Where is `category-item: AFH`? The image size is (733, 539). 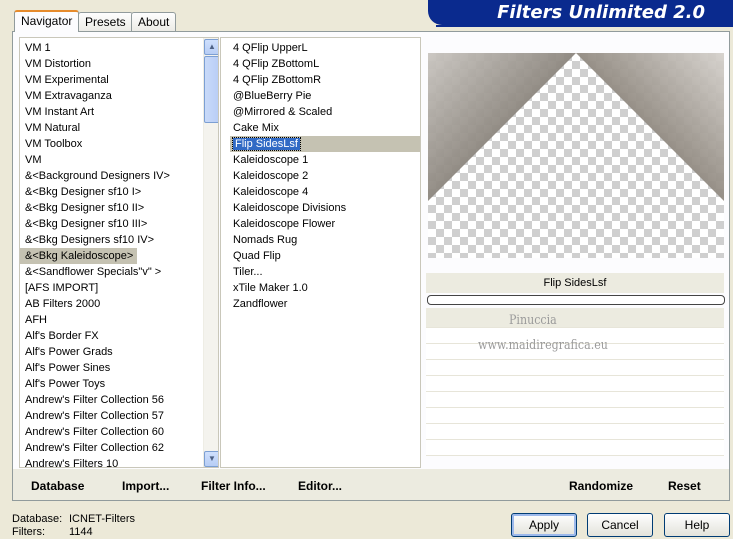
category-item: AFH is located at coordinates (119, 320).